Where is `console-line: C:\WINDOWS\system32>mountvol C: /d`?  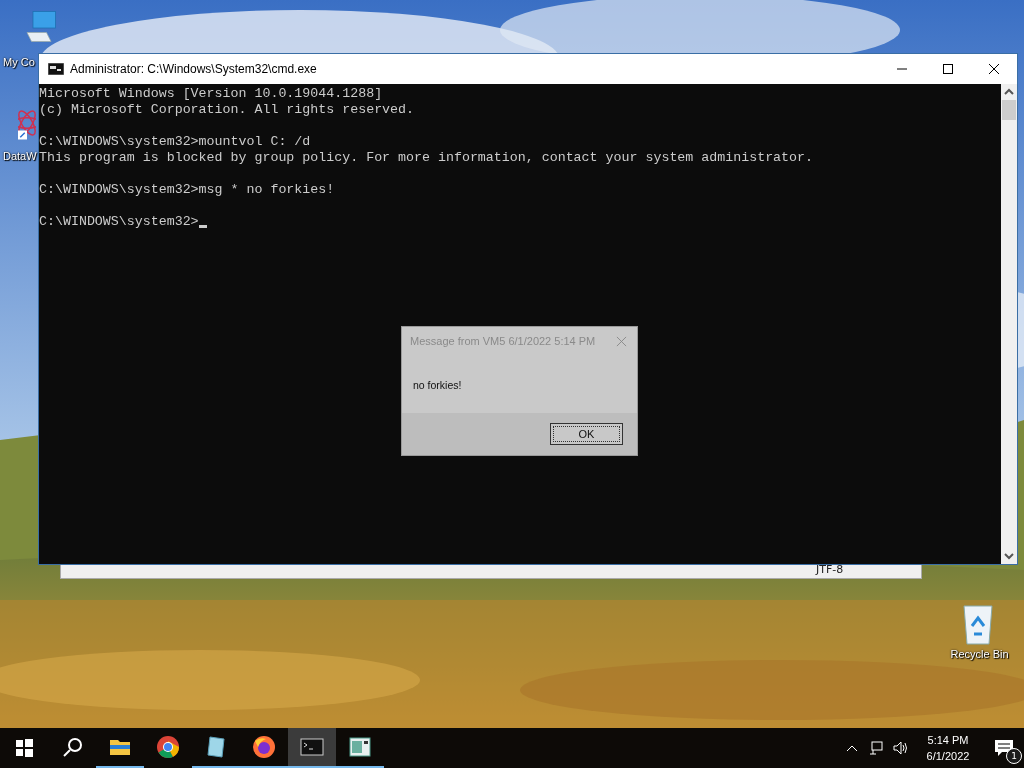 console-line: C:\WINDOWS\system32>mountvol C: /d is located at coordinates (175, 142).